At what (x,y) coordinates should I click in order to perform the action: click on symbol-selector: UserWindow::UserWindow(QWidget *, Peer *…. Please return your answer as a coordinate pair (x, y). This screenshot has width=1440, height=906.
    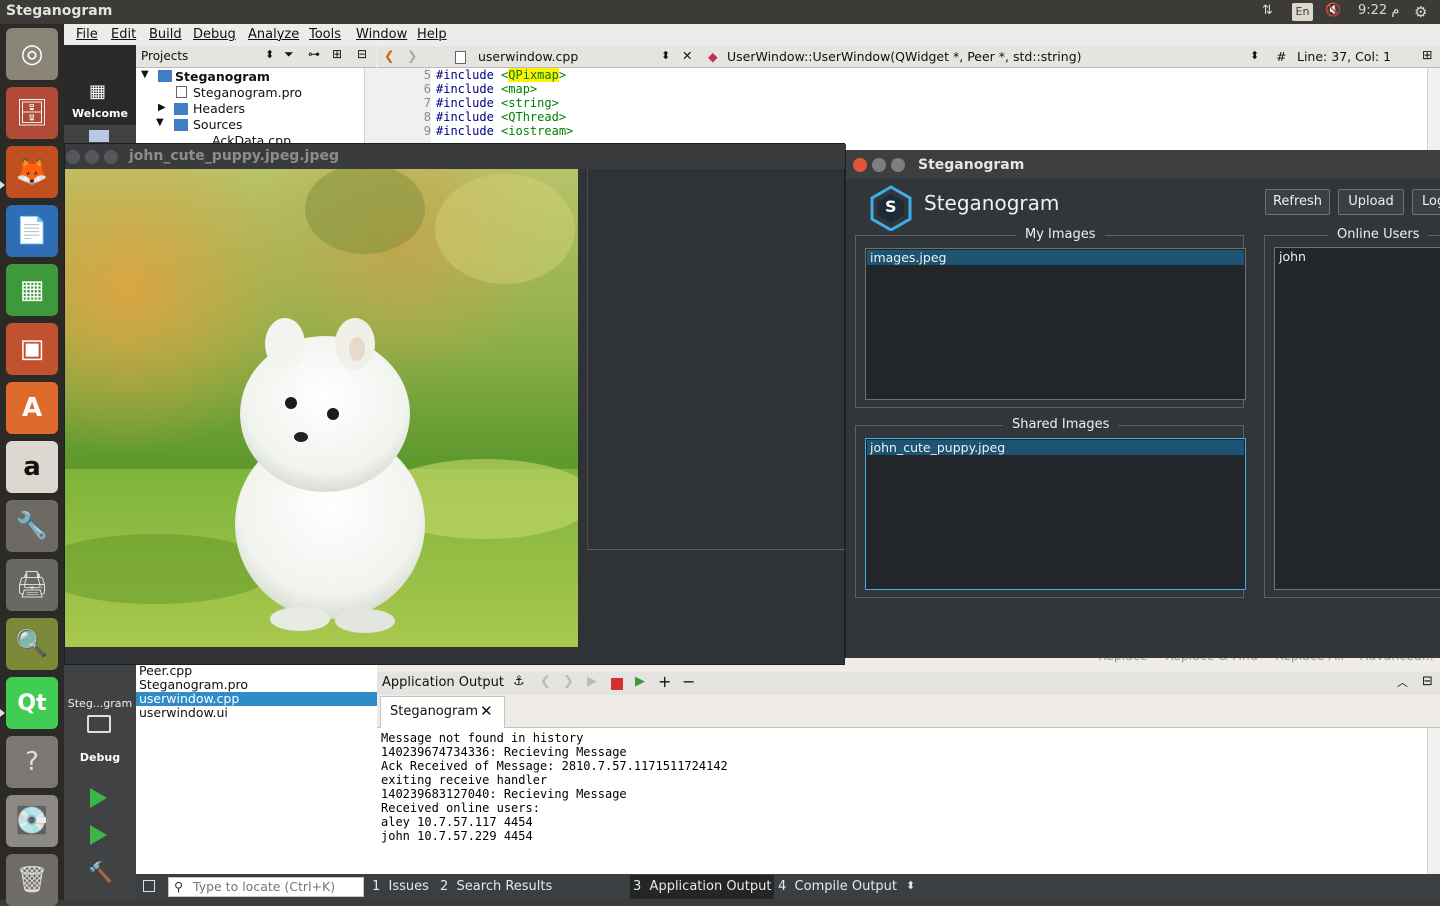
    Looking at the image, I should click on (904, 56).